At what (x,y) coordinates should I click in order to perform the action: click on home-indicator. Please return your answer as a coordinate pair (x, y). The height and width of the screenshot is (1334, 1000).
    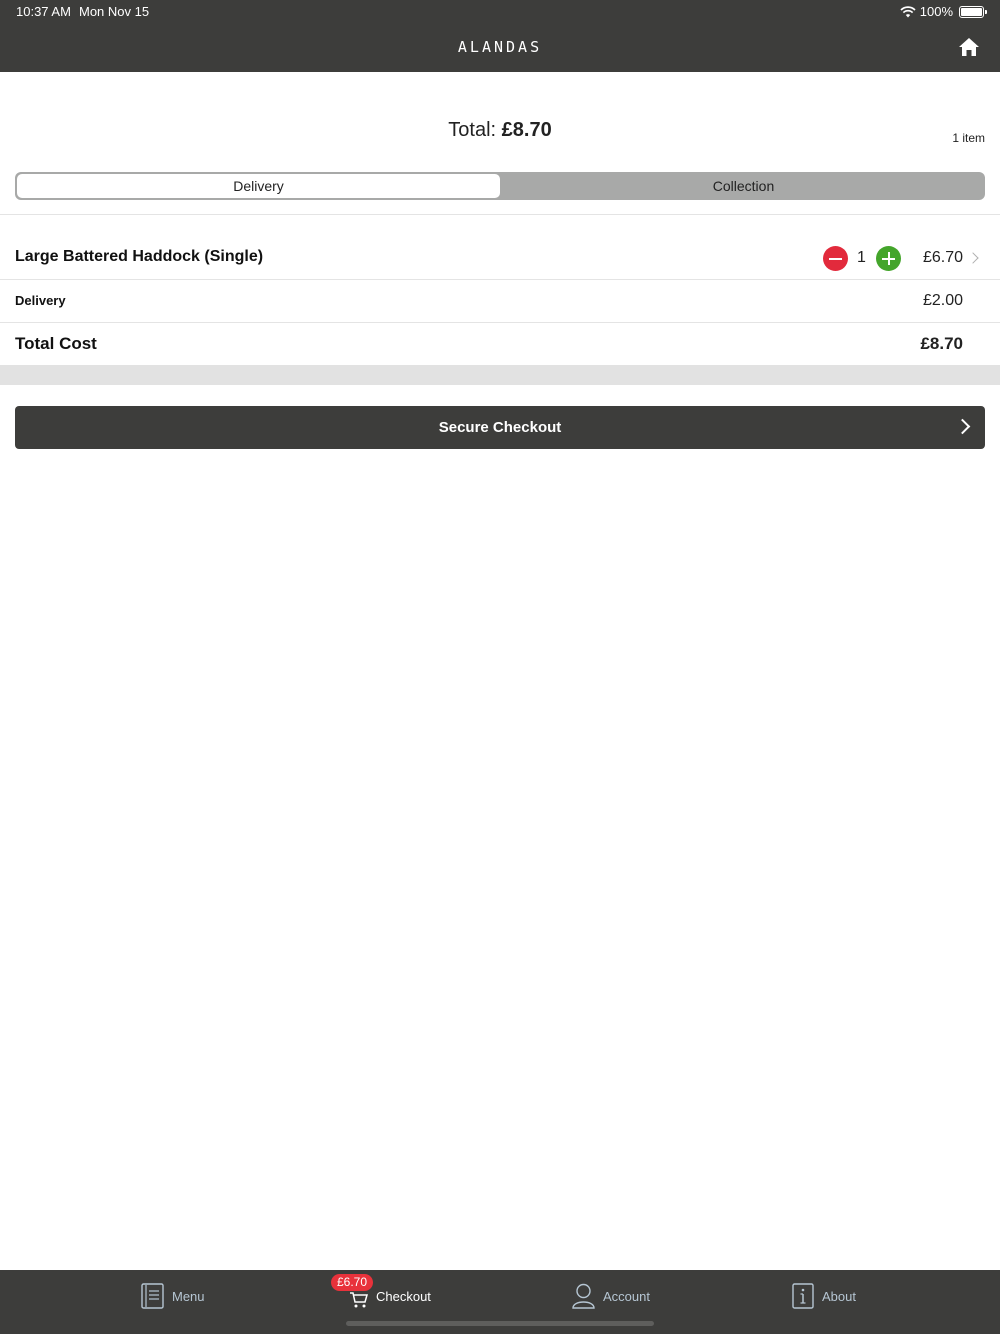
    Looking at the image, I should click on (500, 1323).